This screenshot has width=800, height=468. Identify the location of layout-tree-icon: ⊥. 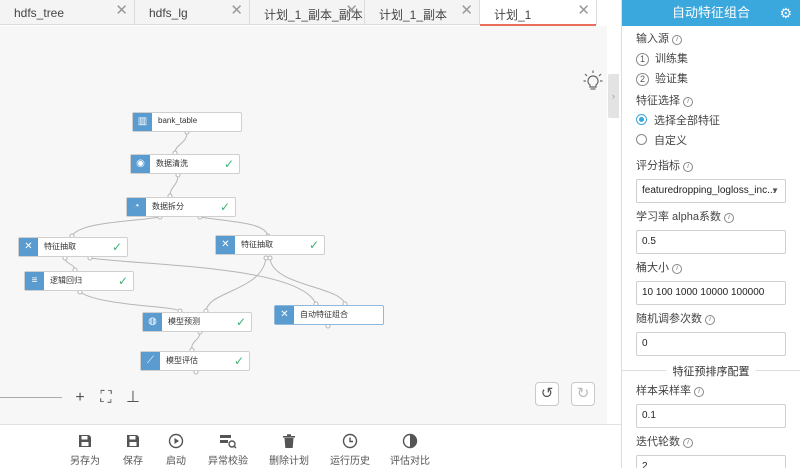
(133, 398).